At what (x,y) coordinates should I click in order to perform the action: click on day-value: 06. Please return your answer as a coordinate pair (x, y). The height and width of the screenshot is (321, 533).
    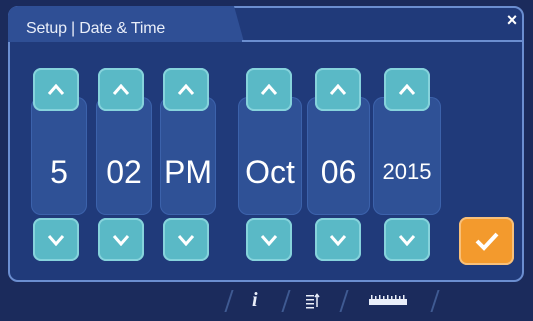
    Looking at the image, I should click on (338, 172).